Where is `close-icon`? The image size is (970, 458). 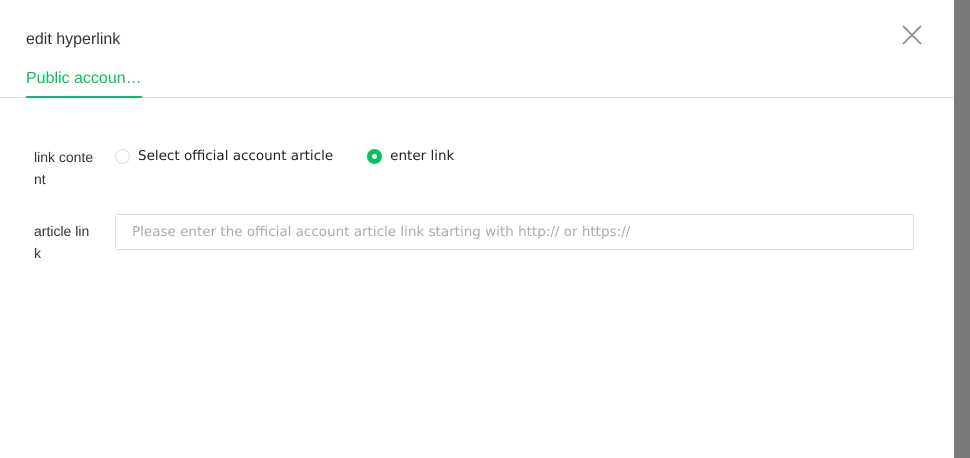 close-icon is located at coordinates (912, 35).